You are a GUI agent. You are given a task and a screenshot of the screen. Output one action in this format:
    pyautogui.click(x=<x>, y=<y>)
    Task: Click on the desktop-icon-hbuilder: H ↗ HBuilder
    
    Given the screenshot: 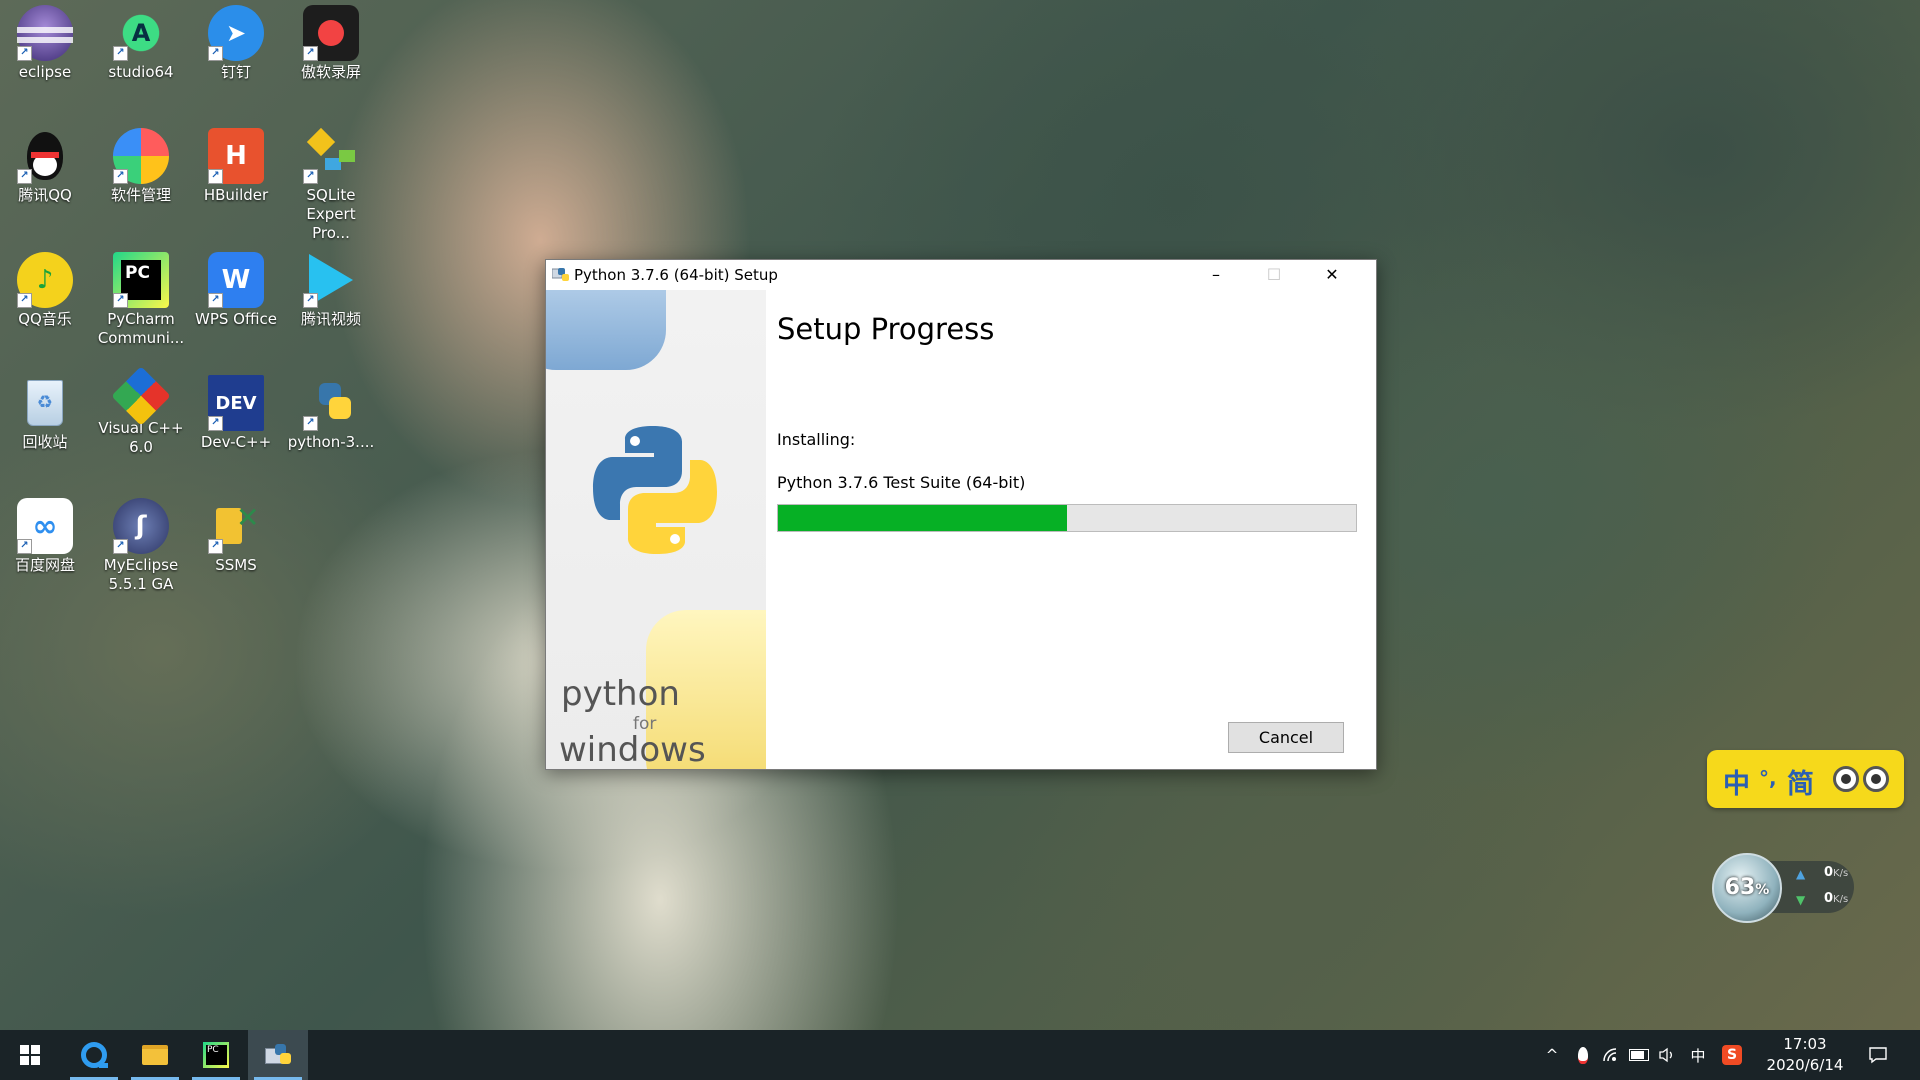 What is the action you would take?
    pyautogui.click(x=236, y=166)
    